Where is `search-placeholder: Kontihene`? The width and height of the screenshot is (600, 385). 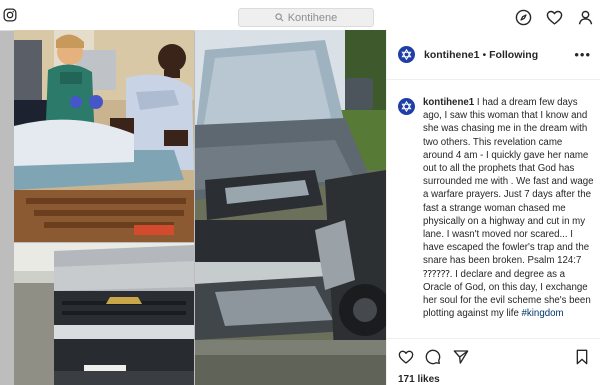
search-placeholder: Kontihene is located at coordinates (312, 17).